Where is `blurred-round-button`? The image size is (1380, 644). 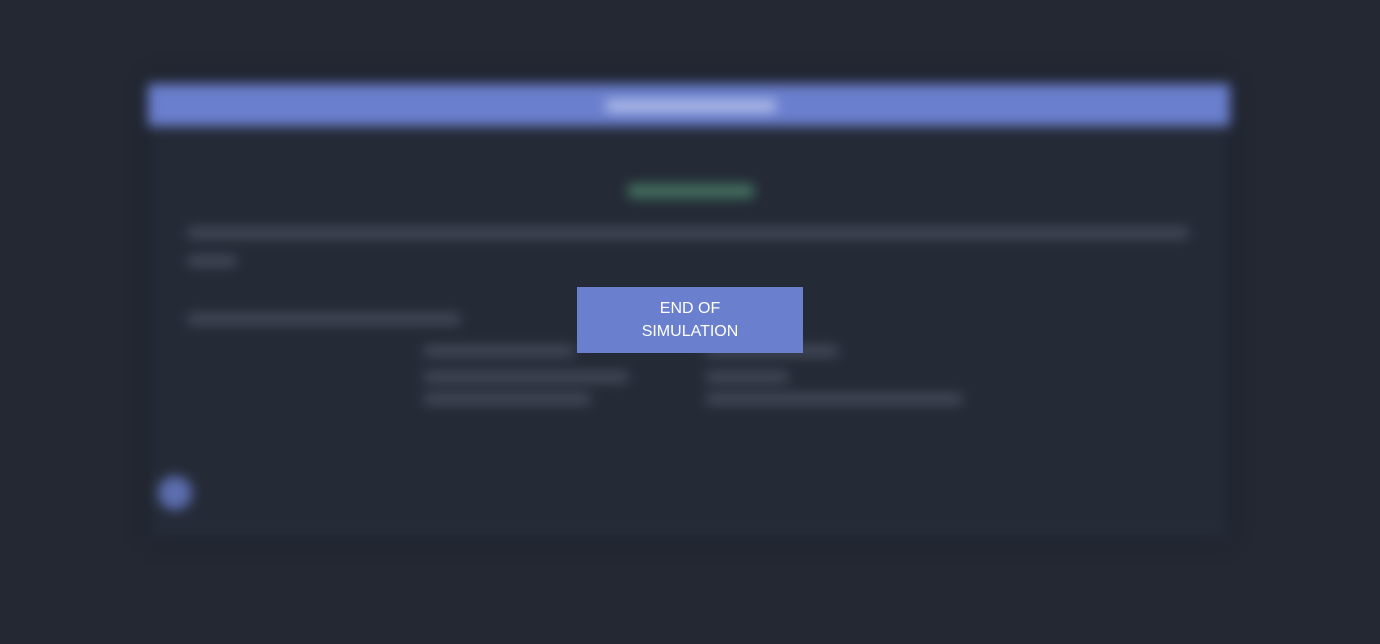 blurred-round-button is located at coordinates (175, 493).